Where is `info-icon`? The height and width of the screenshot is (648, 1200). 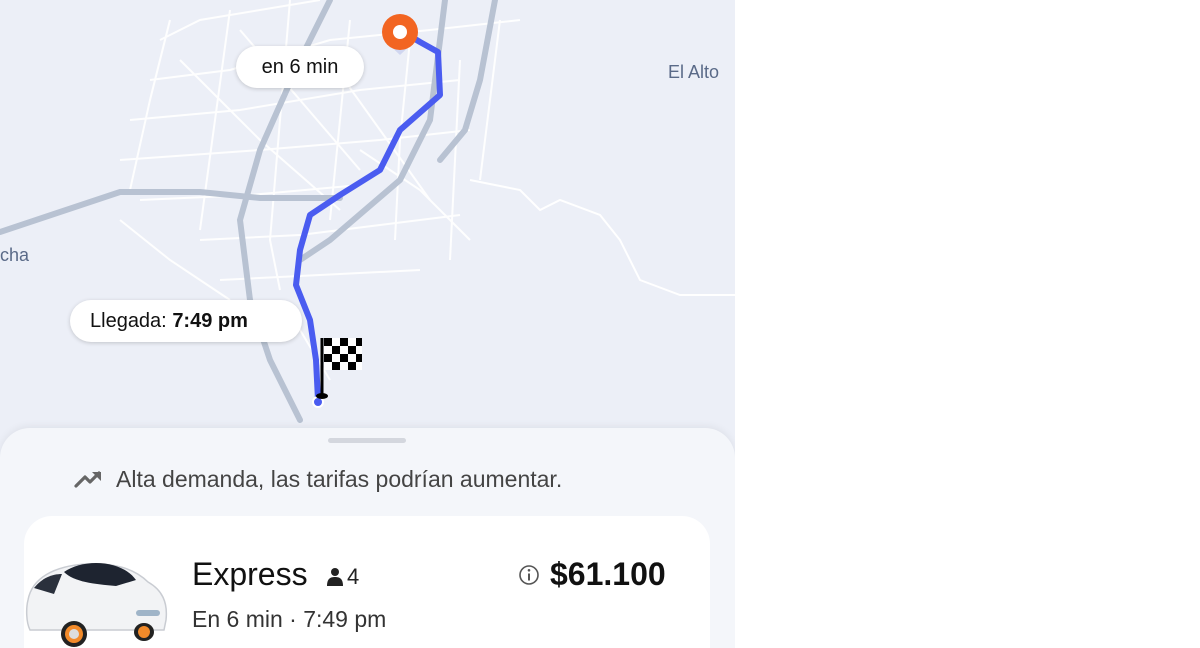
info-icon is located at coordinates (529, 575).